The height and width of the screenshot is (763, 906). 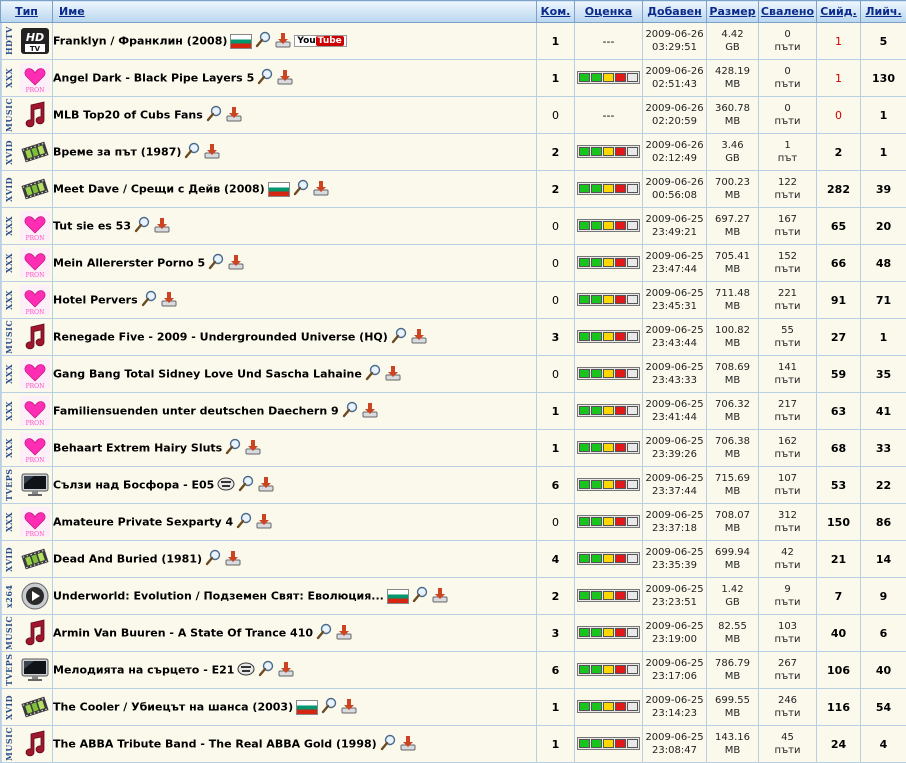 What do you see at coordinates (839, 744) in the screenshot?
I see `seeders-count: 24` at bounding box center [839, 744].